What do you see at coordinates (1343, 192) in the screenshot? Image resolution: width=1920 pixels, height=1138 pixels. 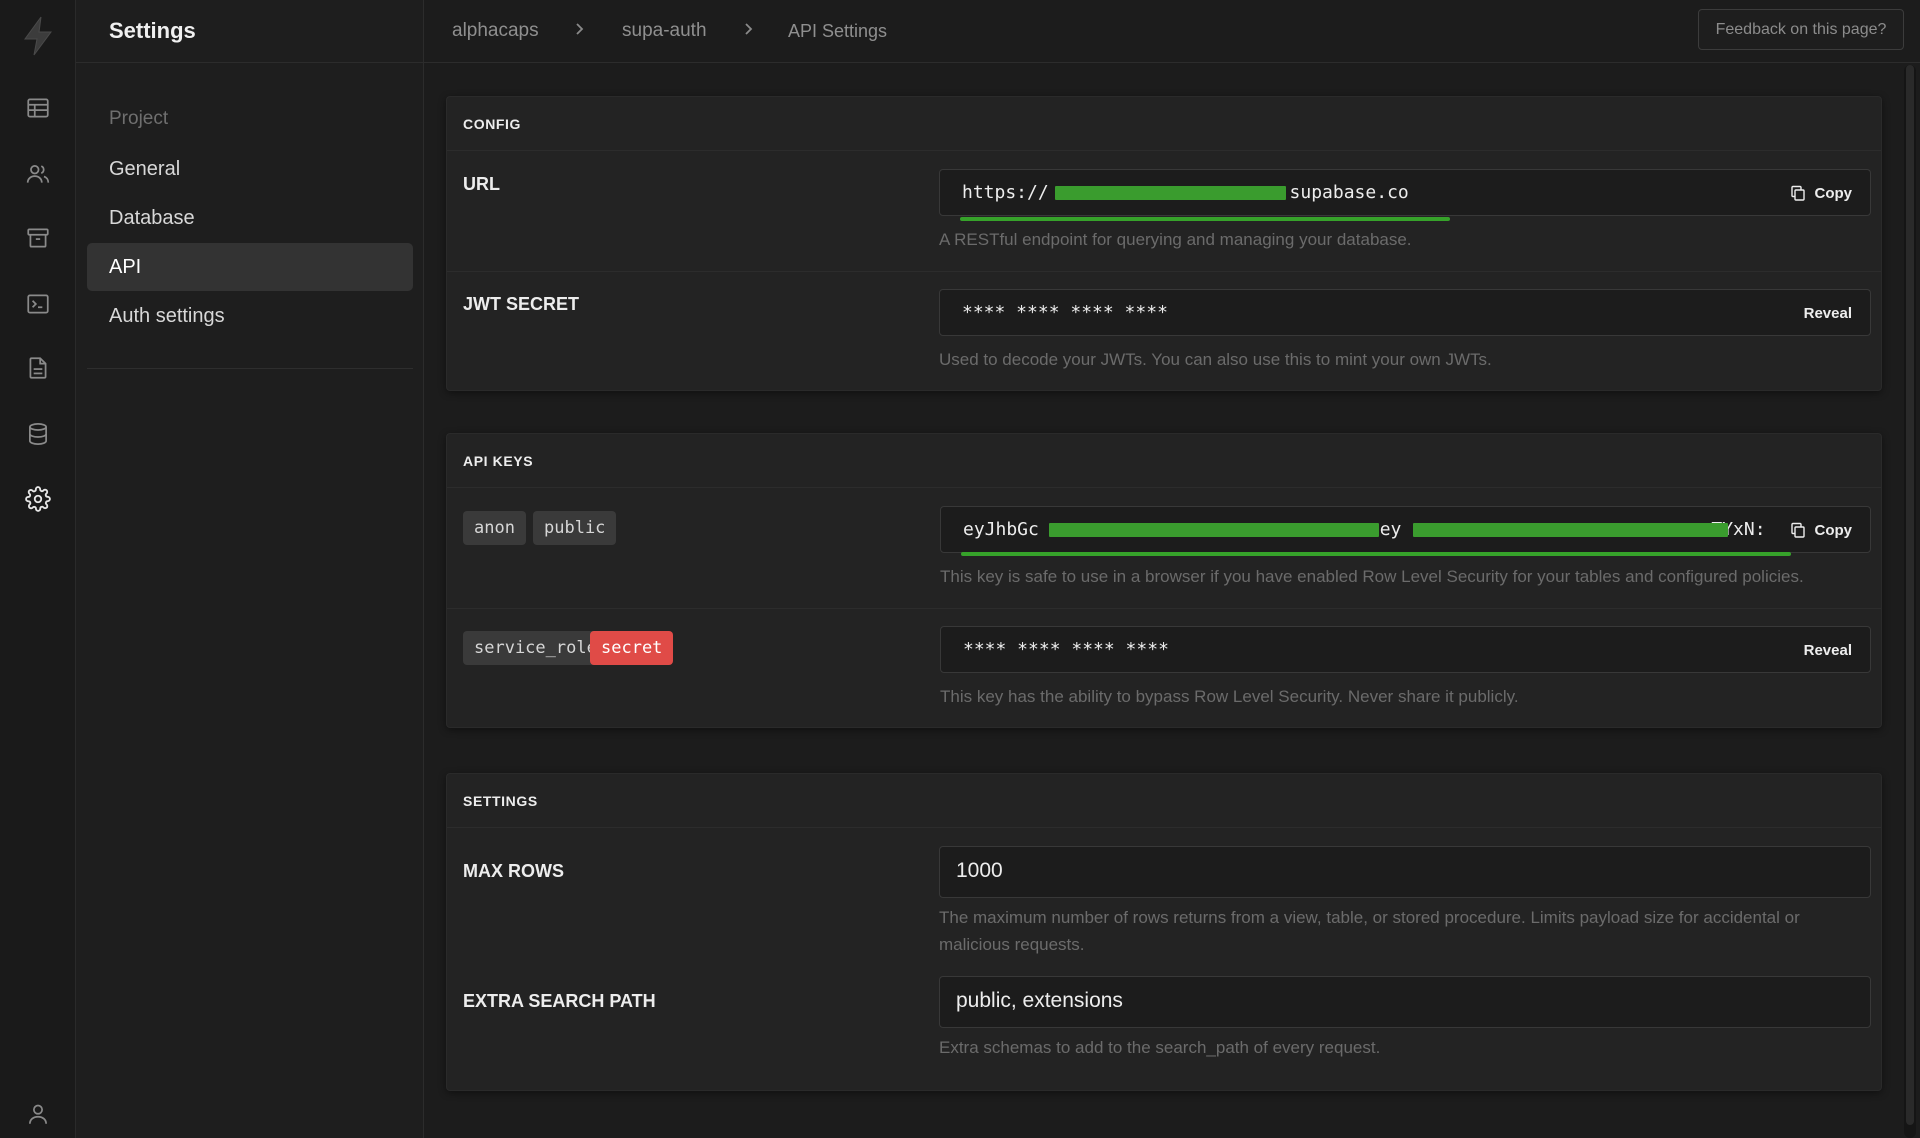 I see `url-suffix: .supabase.co` at bounding box center [1343, 192].